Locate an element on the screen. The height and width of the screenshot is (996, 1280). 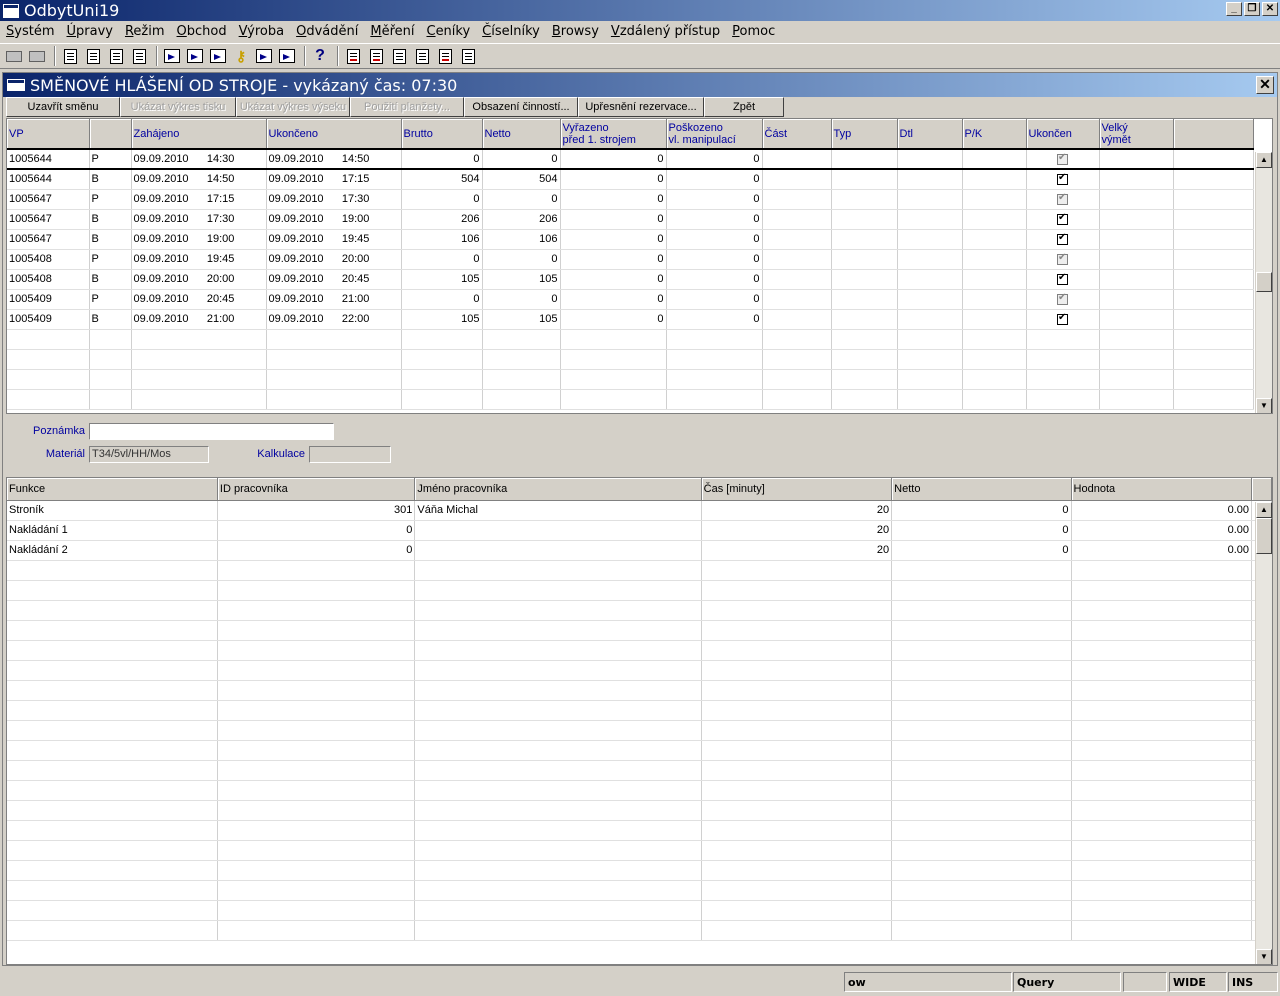
list-document-icon is located at coordinates (116, 56).